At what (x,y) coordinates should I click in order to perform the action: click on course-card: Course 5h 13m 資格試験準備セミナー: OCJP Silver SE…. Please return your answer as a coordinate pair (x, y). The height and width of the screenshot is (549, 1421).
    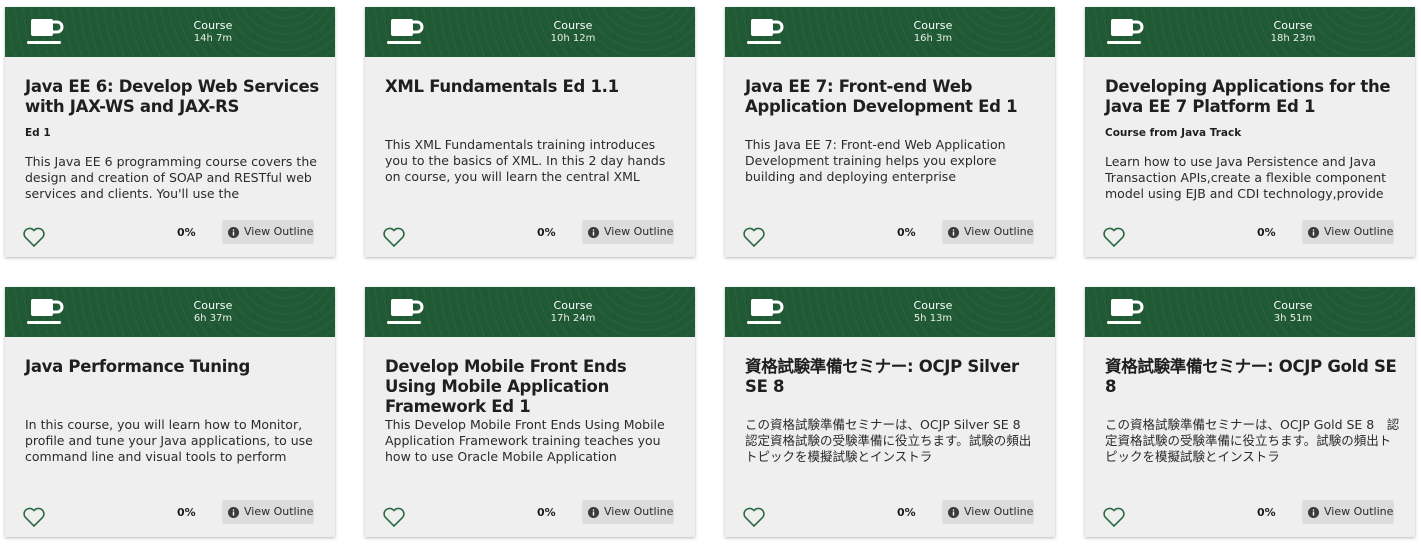
    Looking at the image, I should click on (890, 412).